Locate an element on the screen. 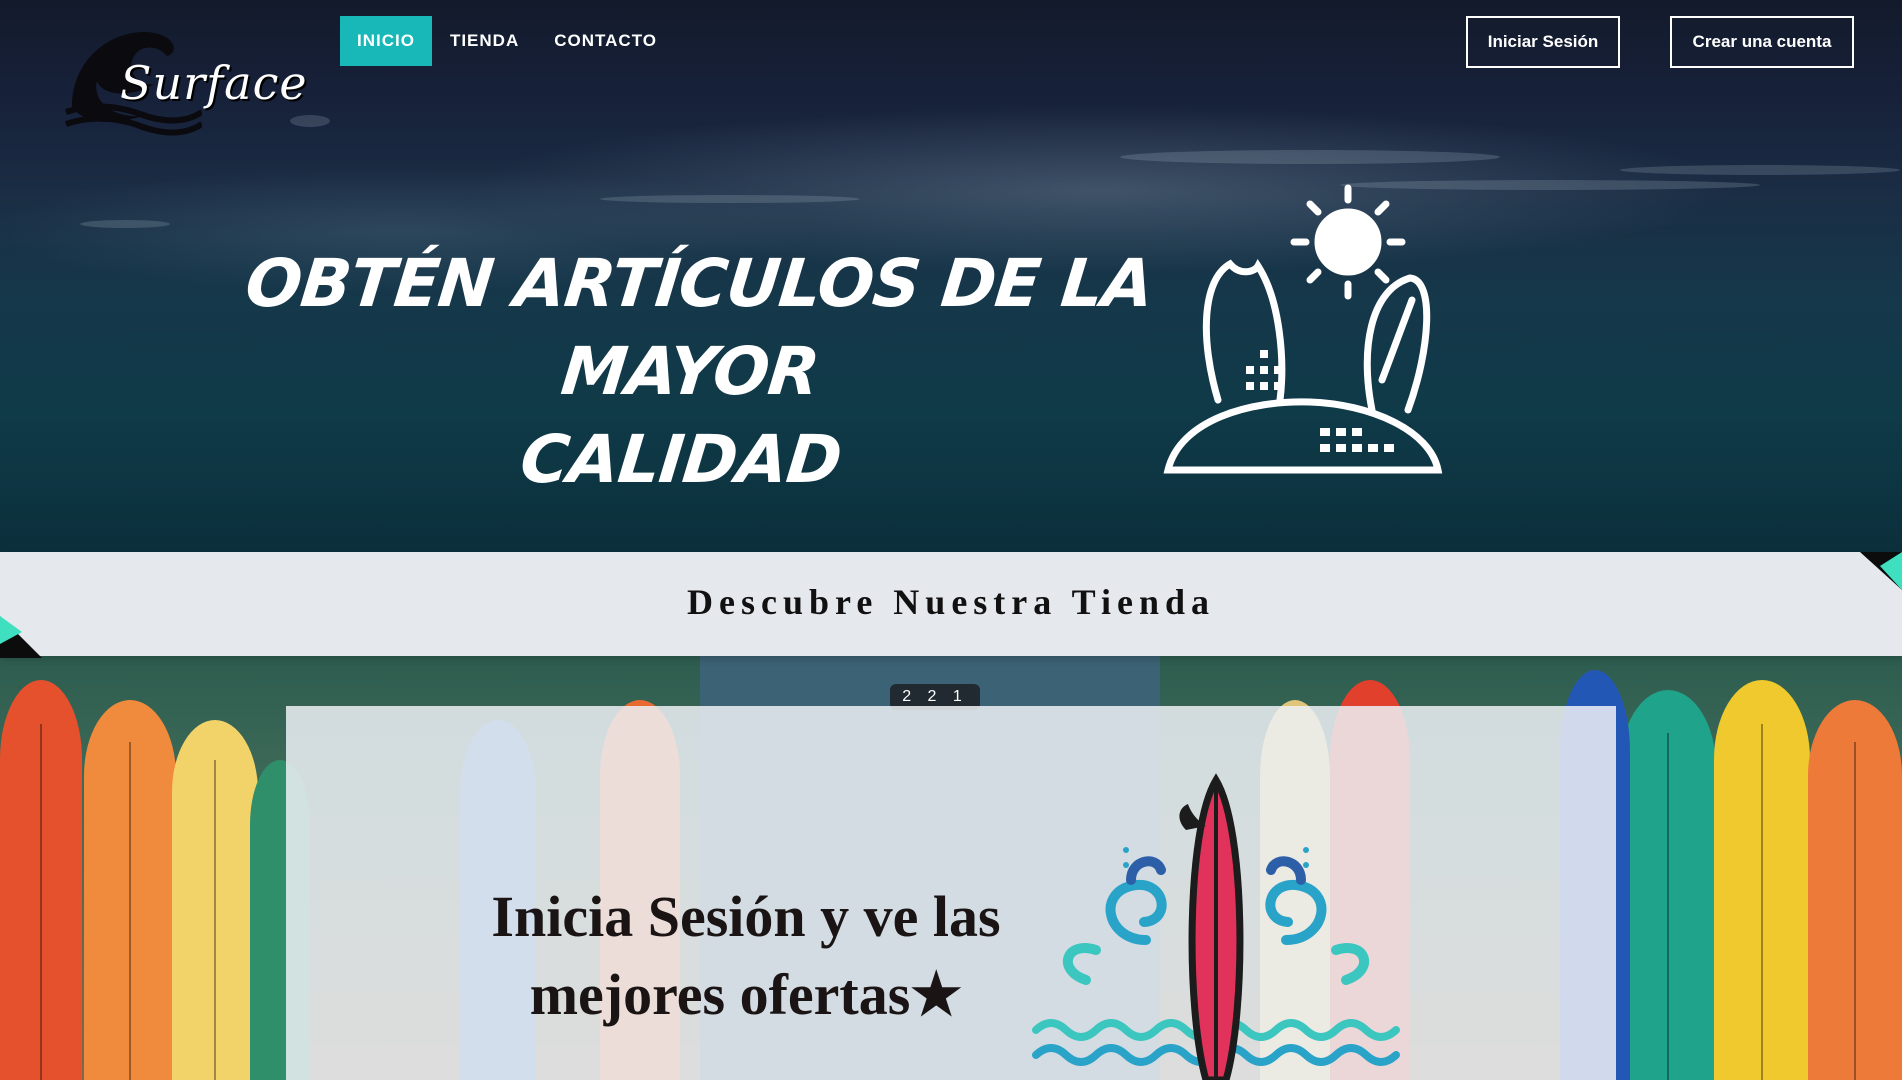 The width and height of the screenshot is (1902, 1080). banner-title: Descubre Nuestra Tienda is located at coordinates (951, 602).